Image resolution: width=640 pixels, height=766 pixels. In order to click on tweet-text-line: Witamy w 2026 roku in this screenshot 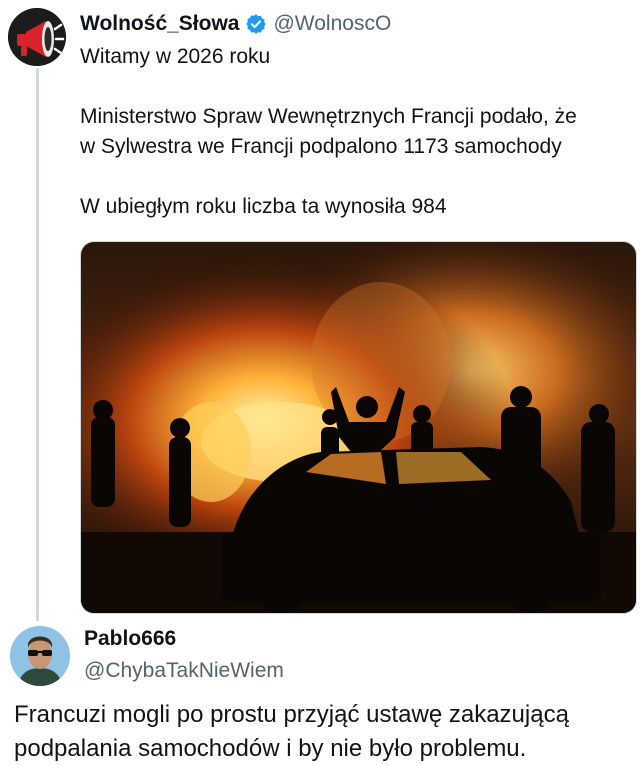, I will do `click(175, 56)`.